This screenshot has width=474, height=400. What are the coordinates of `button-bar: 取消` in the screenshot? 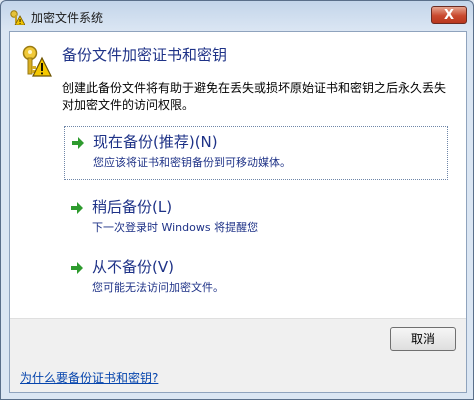 It's located at (238, 339).